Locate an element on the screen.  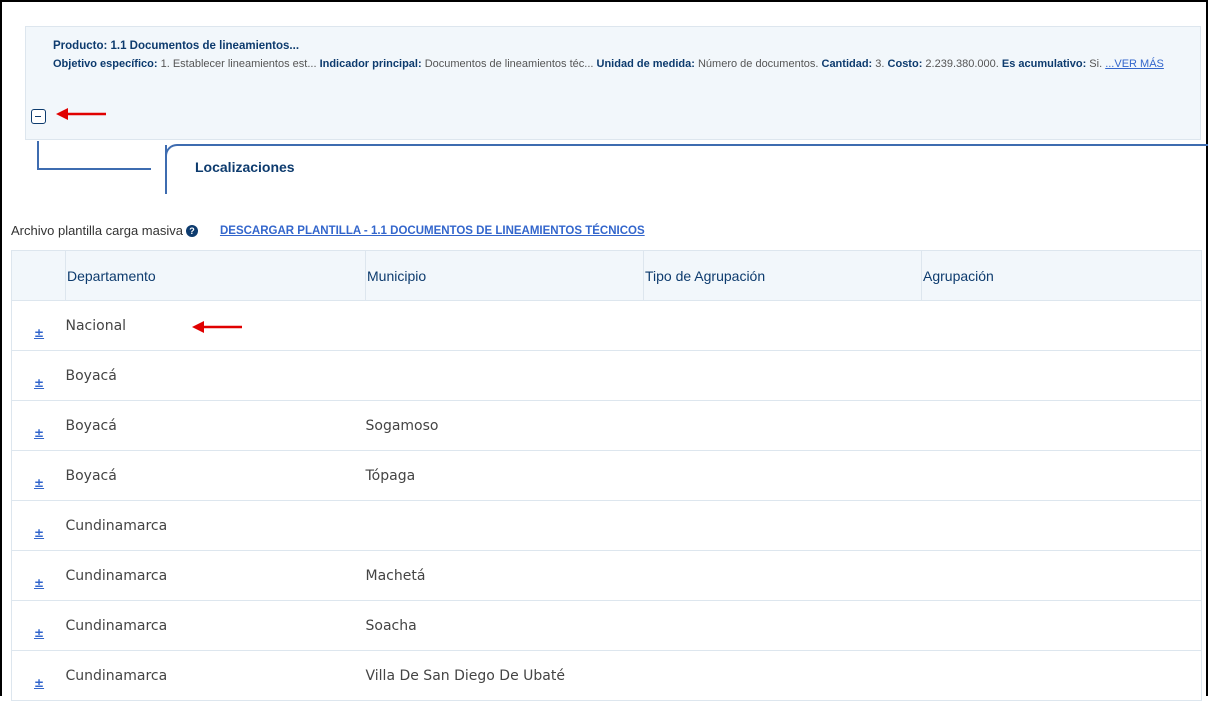
cell-municipio: Sogamoso is located at coordinates (504, 425).